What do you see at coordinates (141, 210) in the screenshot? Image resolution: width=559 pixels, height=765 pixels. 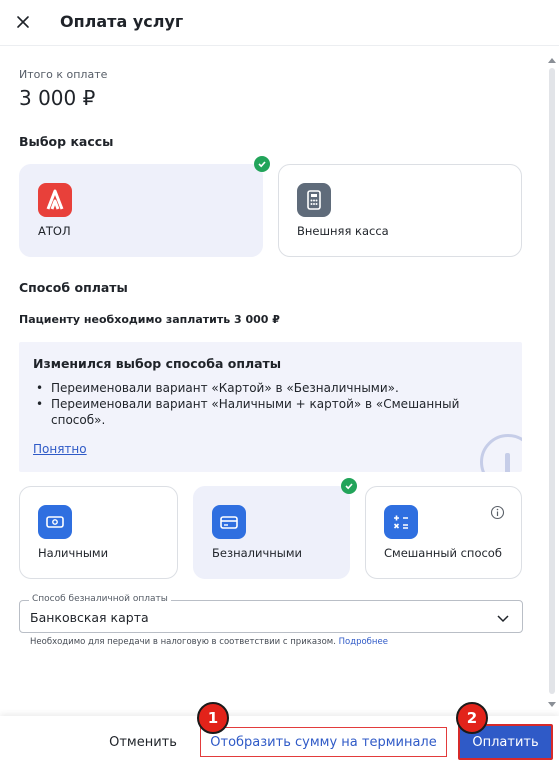 I see `register-option-atol: АТОЛ` at bounding box center [141, 210].